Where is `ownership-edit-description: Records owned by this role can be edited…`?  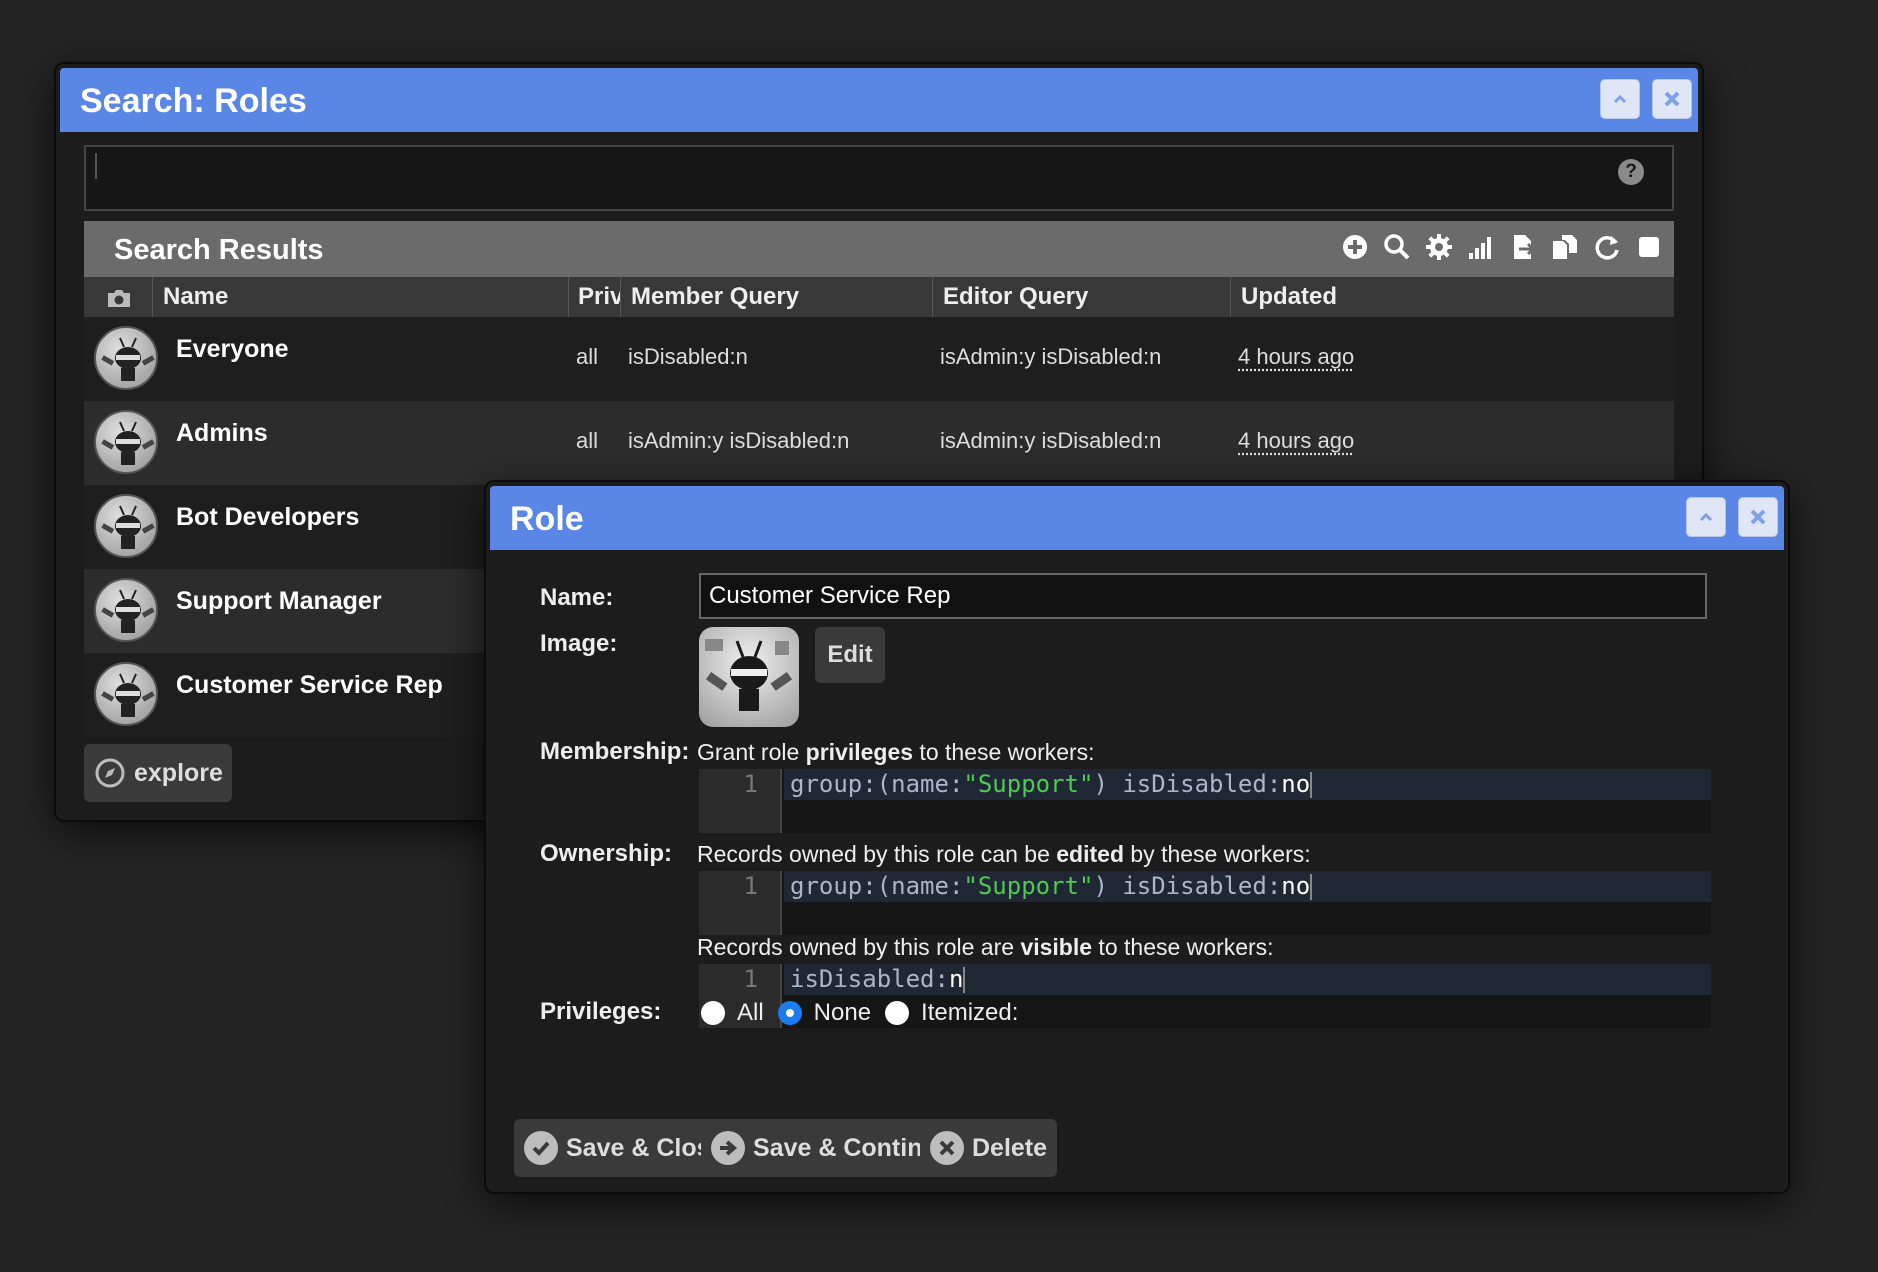 ownership-edit-description: Records owned by this role can be edited… is located at coordinates (1004, 854).